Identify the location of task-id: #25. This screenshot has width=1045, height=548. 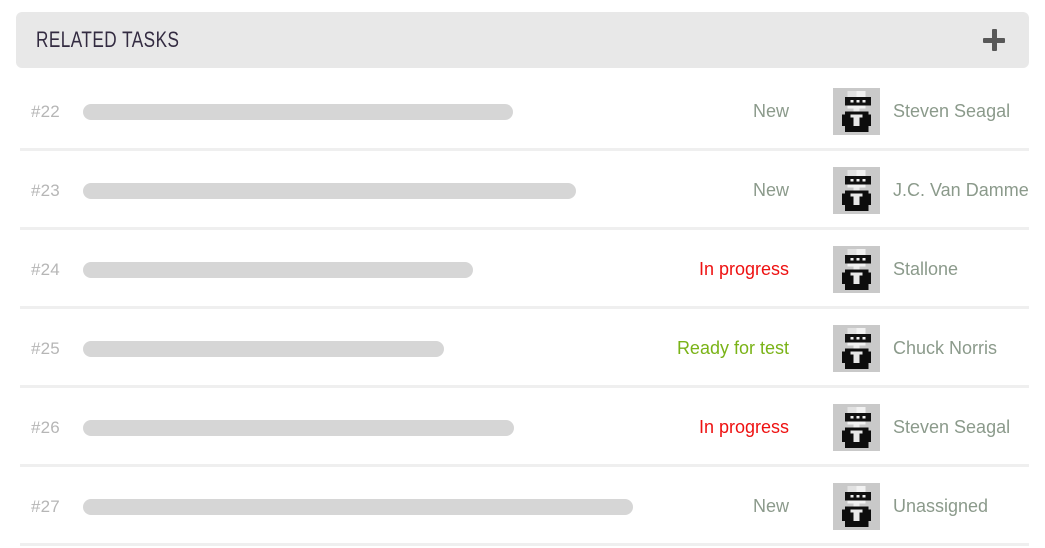
(45, 348).